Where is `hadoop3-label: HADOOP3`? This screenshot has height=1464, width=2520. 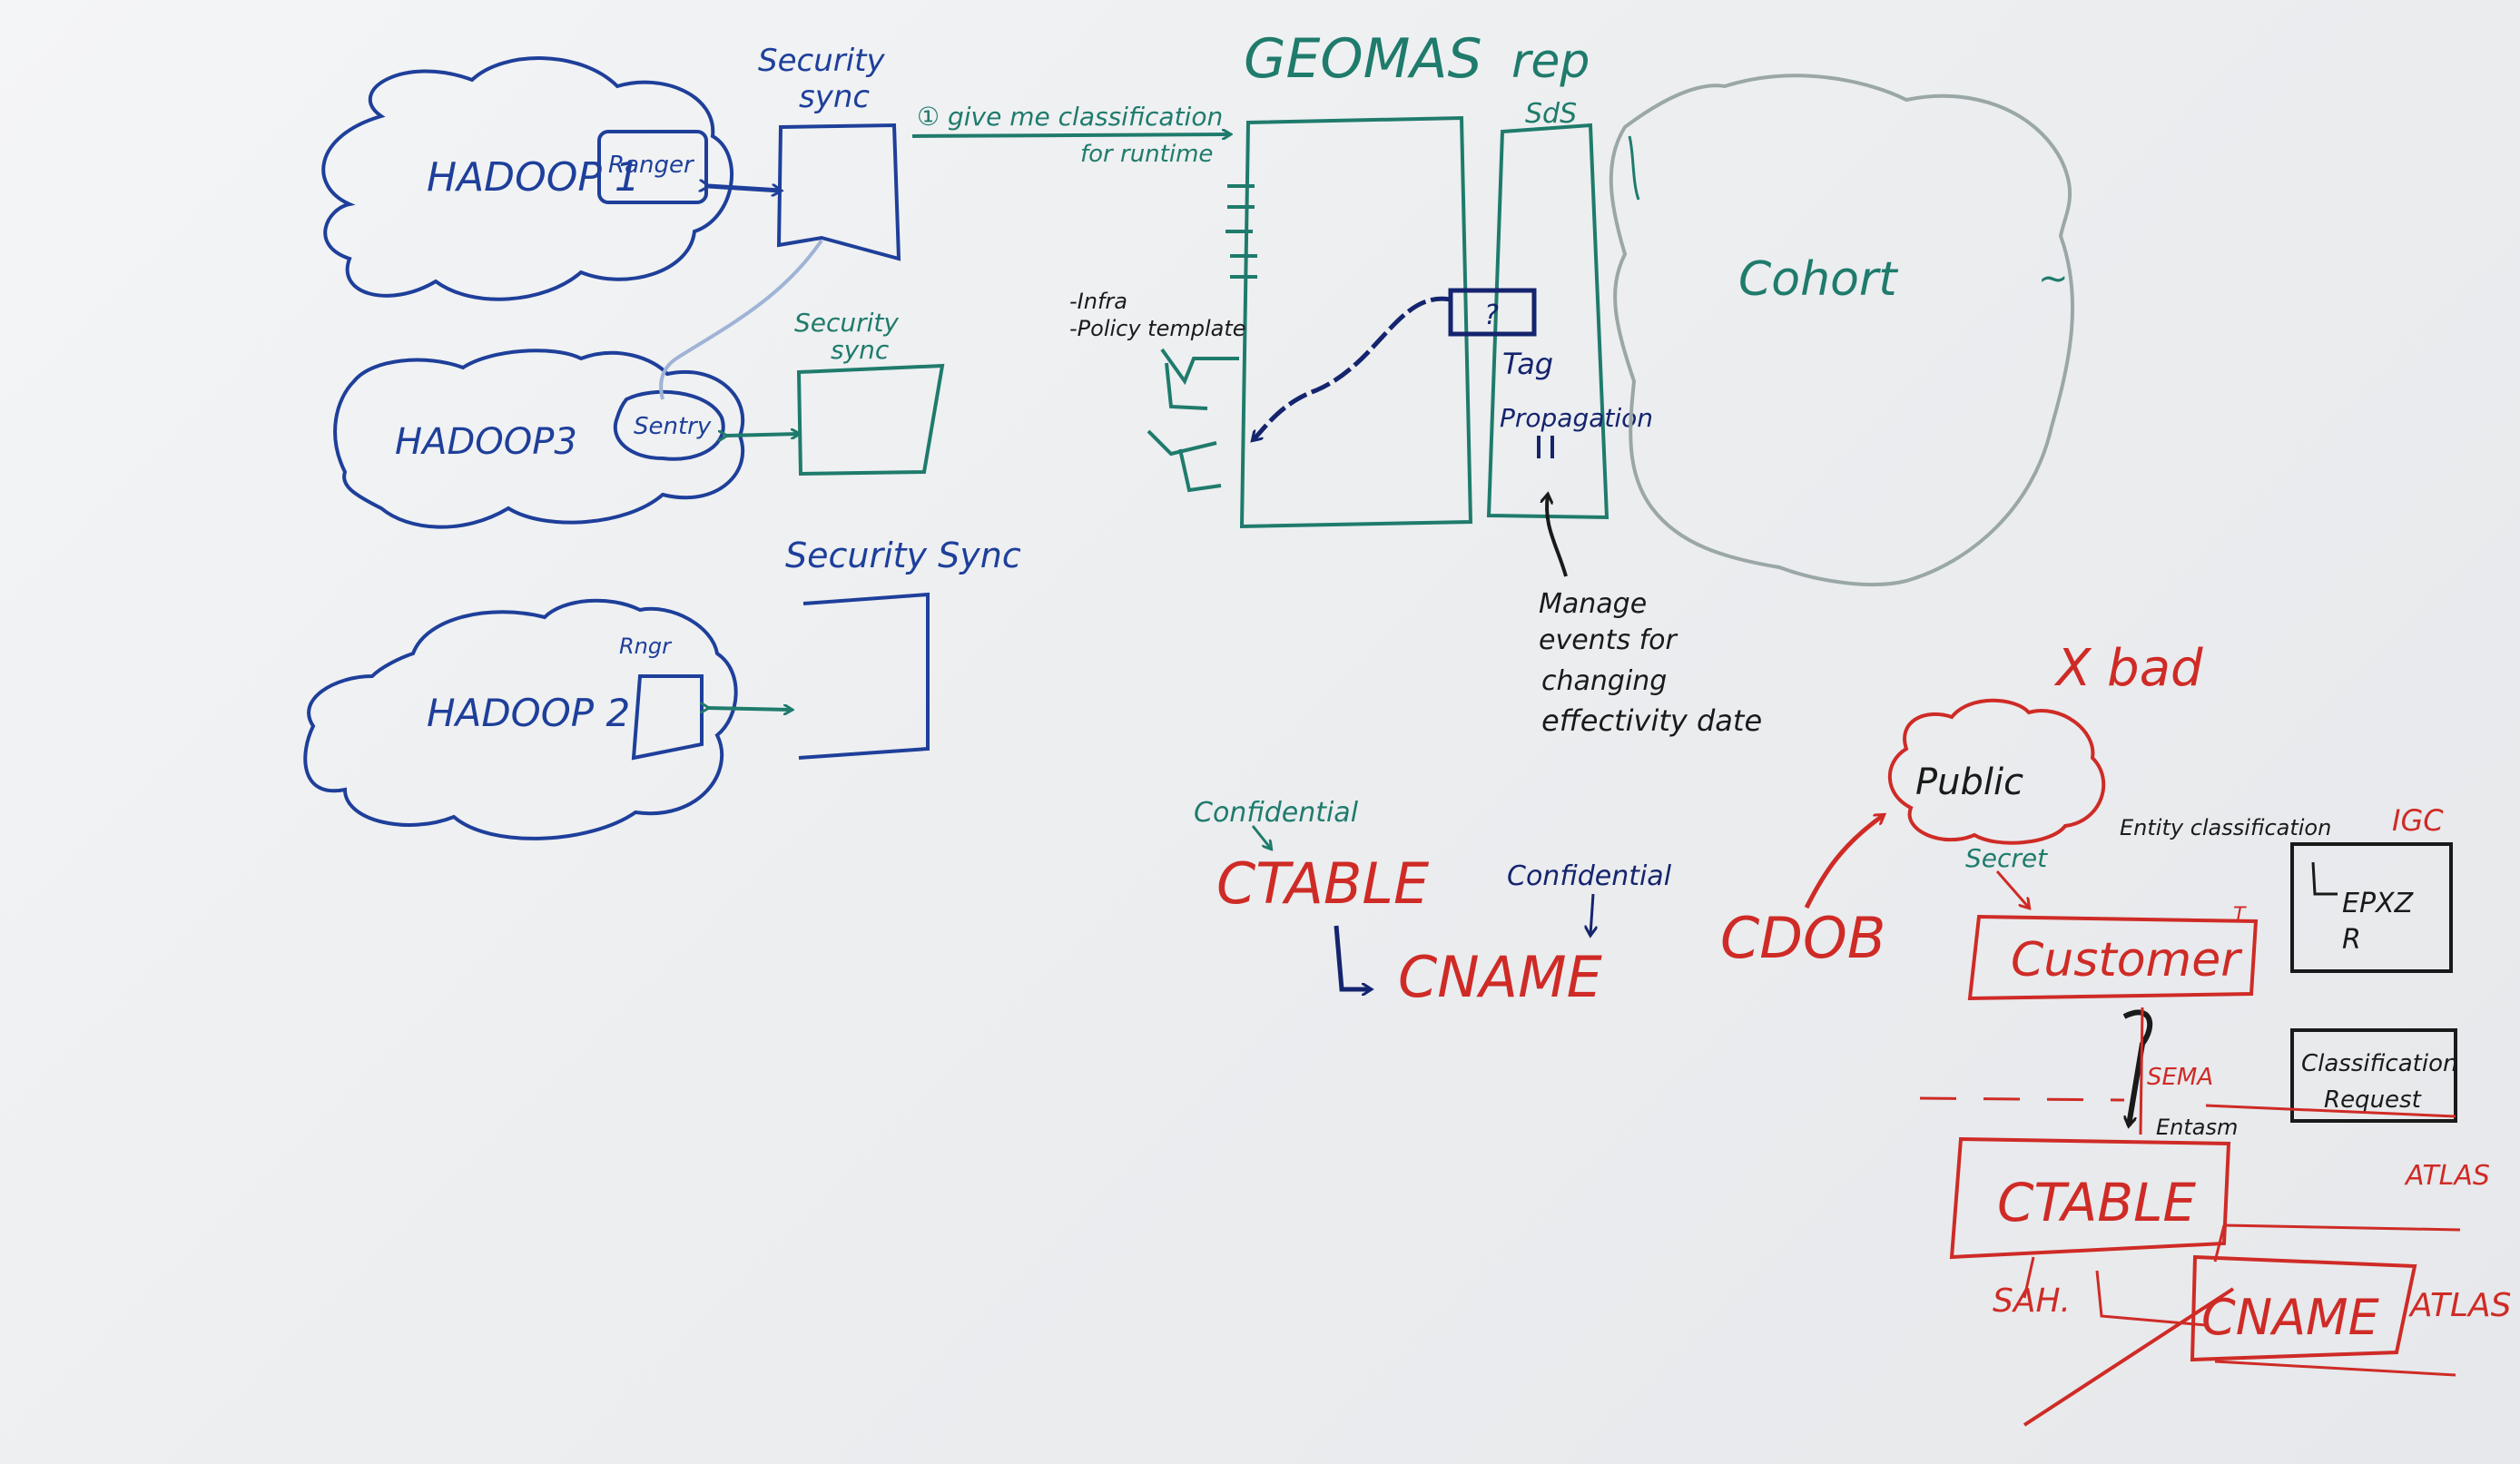
hadoop3-label: HADOOP3 is located at coordinates (486, 442).